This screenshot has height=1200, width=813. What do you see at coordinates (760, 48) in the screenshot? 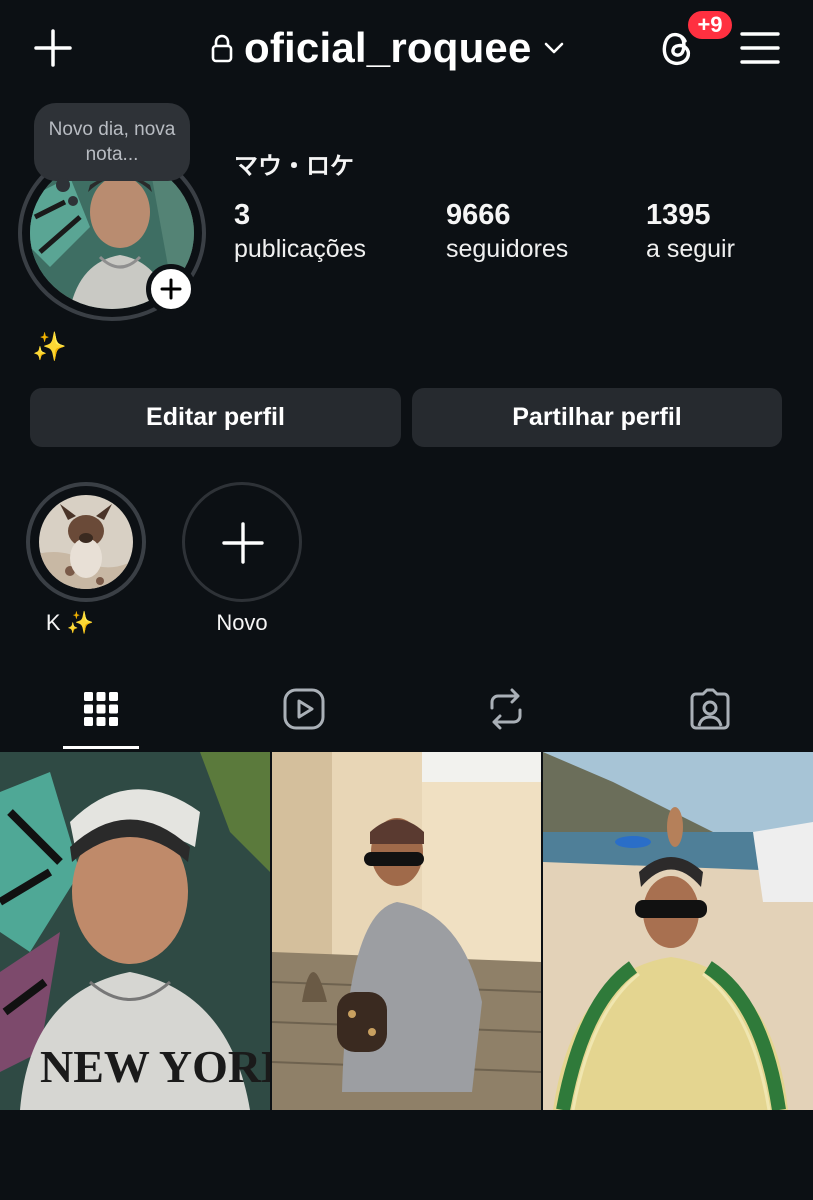
I see `menu-icon` at bounding box center [760, 48].